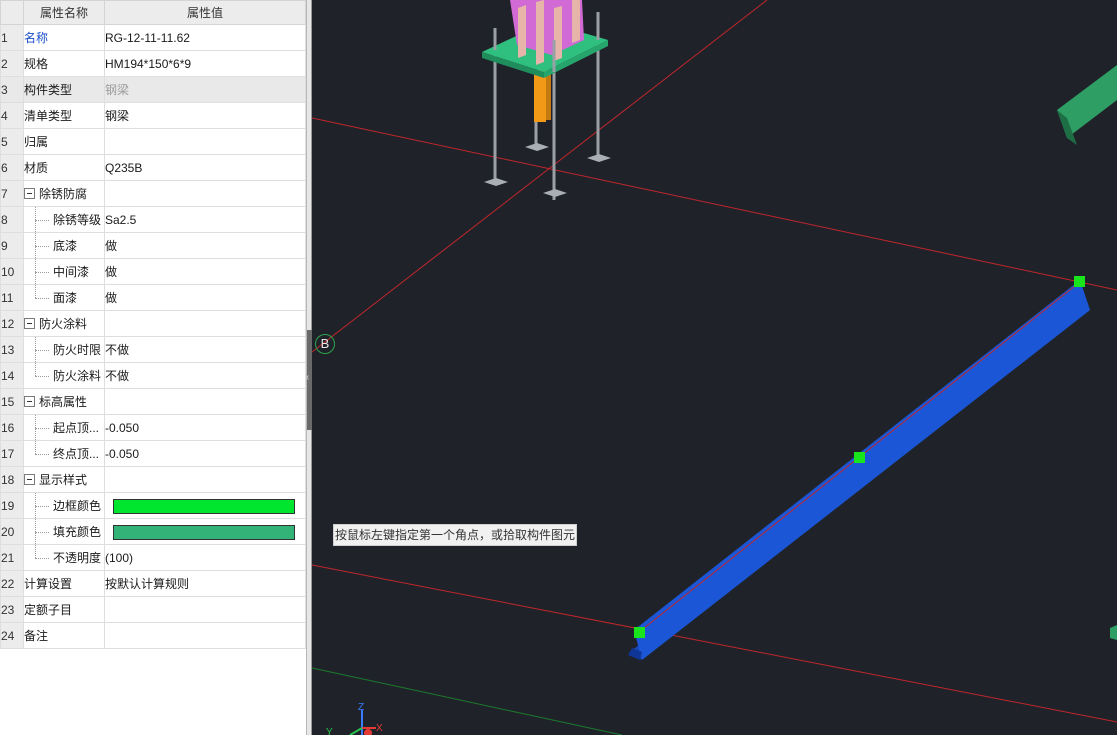  What do you see at coordinates (205, 115) in the screenshot?
I see `property-value-bill-type: 钢梁` at bounding box center [205, 115].